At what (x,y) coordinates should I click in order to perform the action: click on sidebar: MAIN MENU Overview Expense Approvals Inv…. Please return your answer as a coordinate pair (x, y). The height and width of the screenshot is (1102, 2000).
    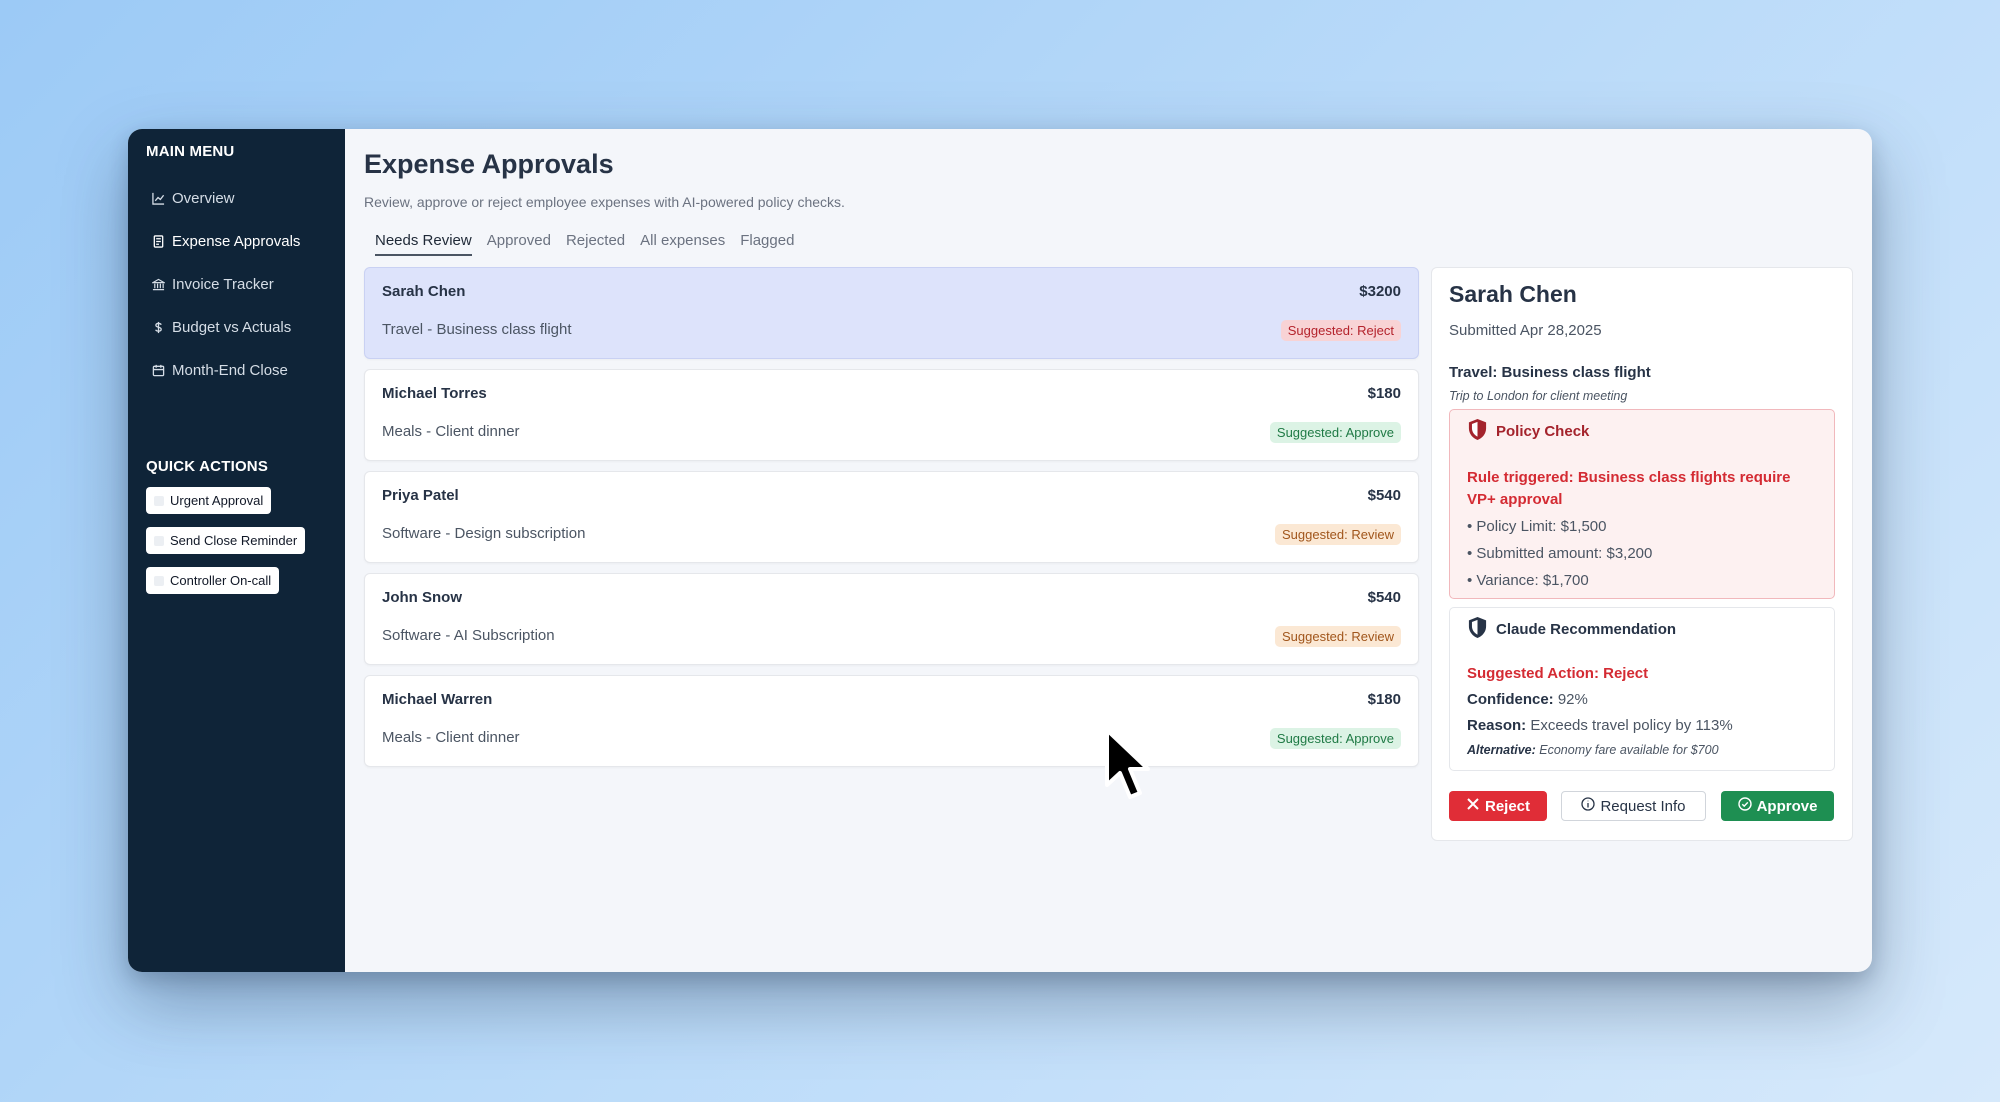
    Looking at the image, I should click on (236, 550).